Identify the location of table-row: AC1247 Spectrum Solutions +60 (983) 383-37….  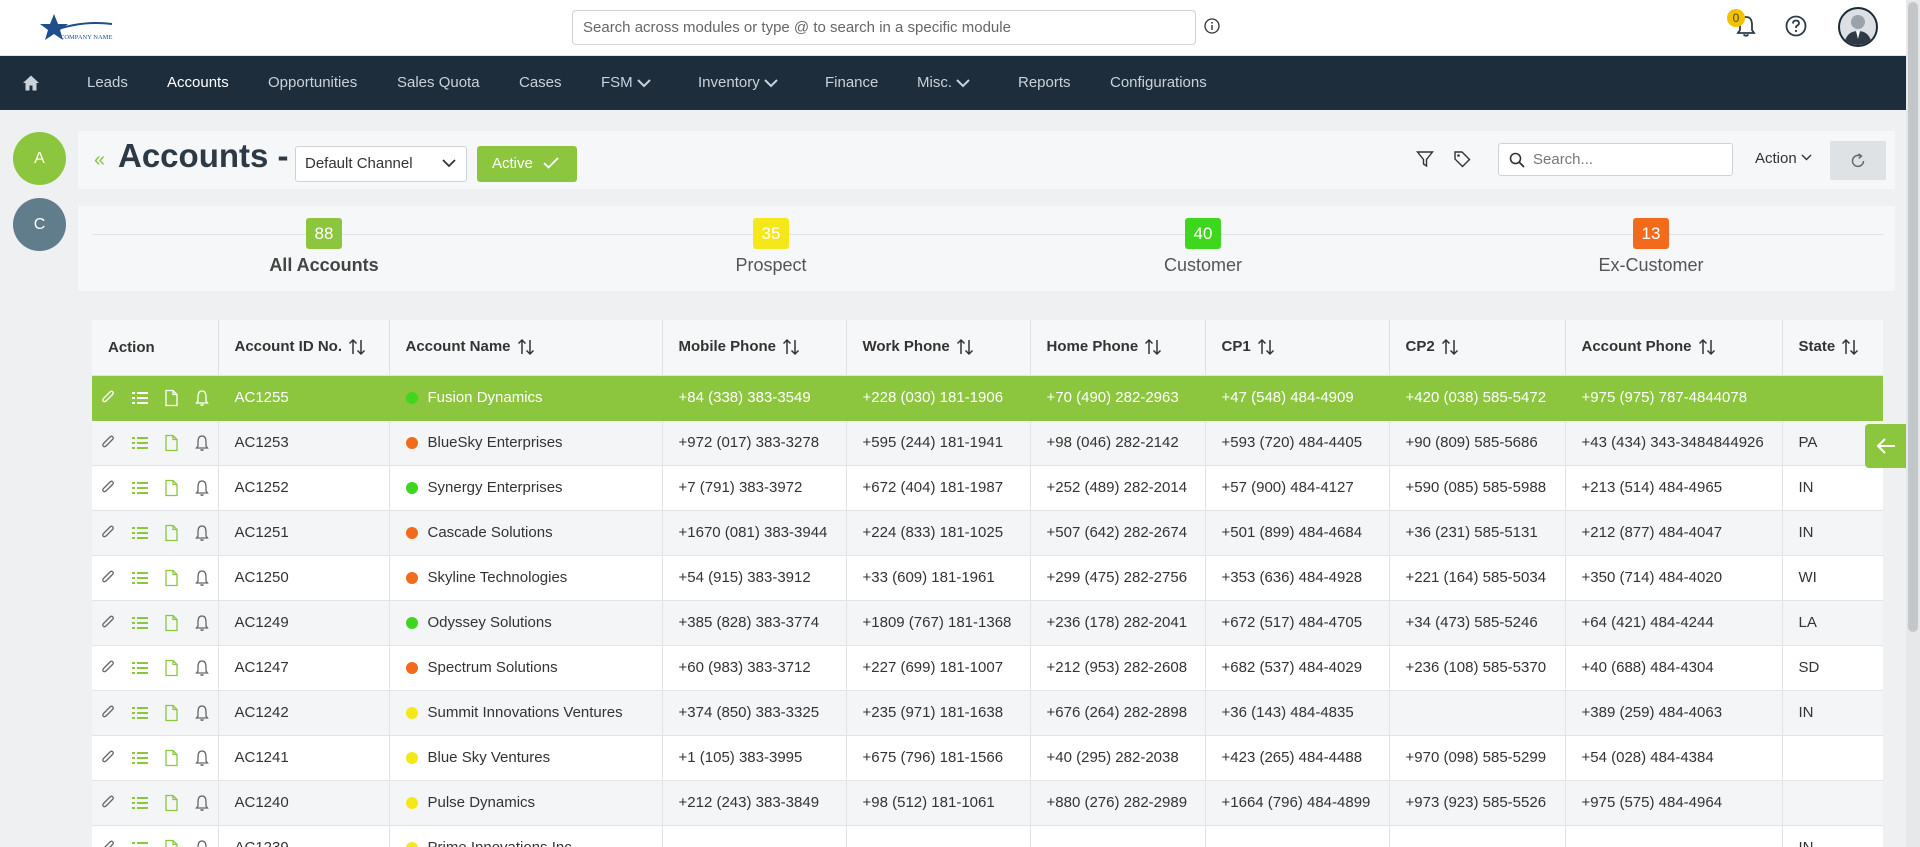
(987, 668).